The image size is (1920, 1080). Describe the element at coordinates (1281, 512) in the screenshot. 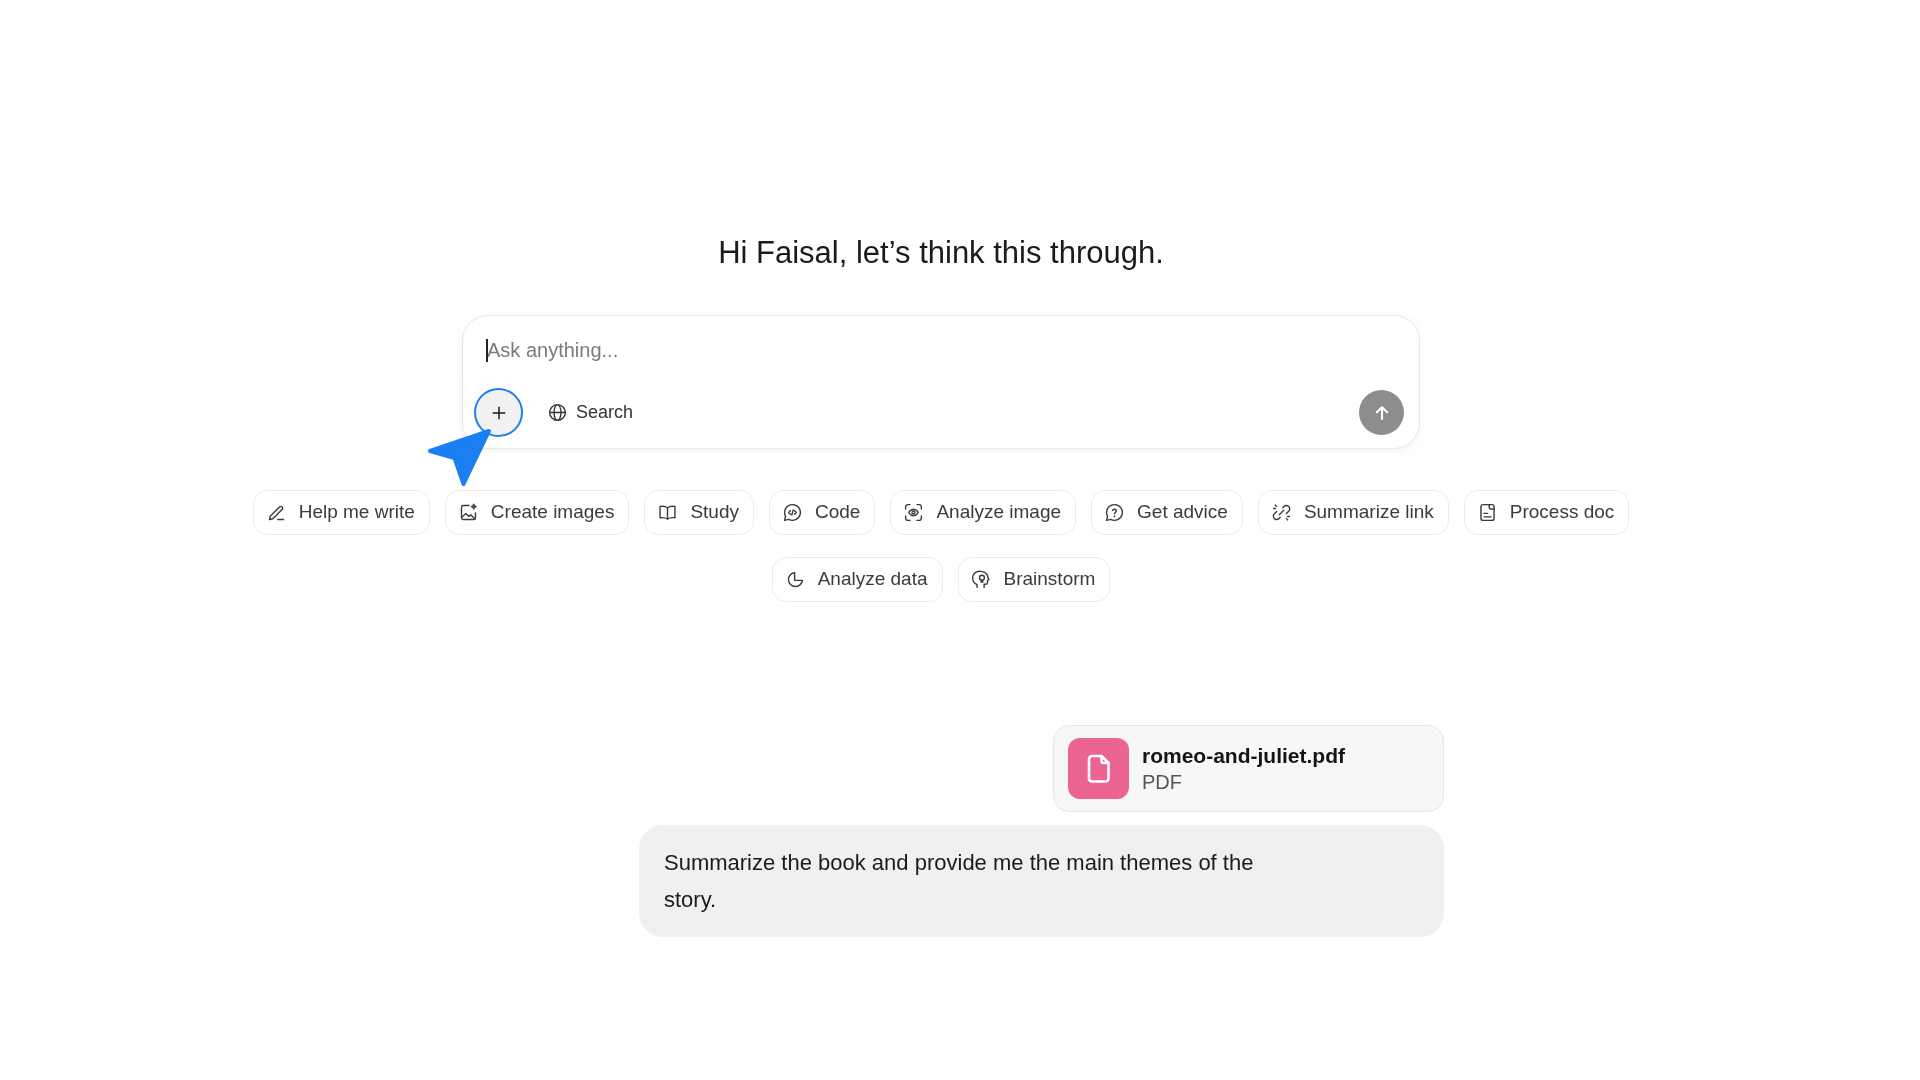

I see `broken-link-icon` at that location.